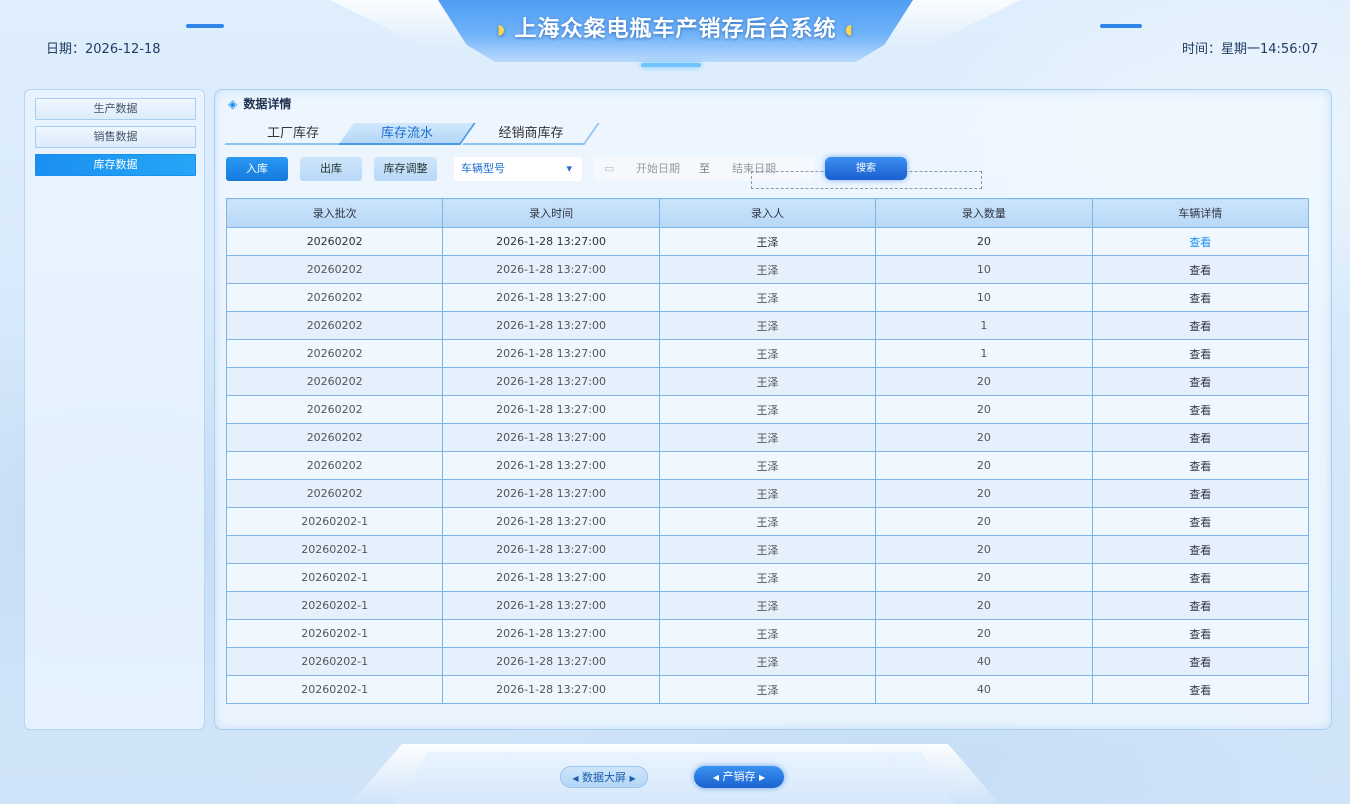  What do you see at coordinates (671, 65) in the screenshot?
I see `title-underline` at bounding box center [671, 65].